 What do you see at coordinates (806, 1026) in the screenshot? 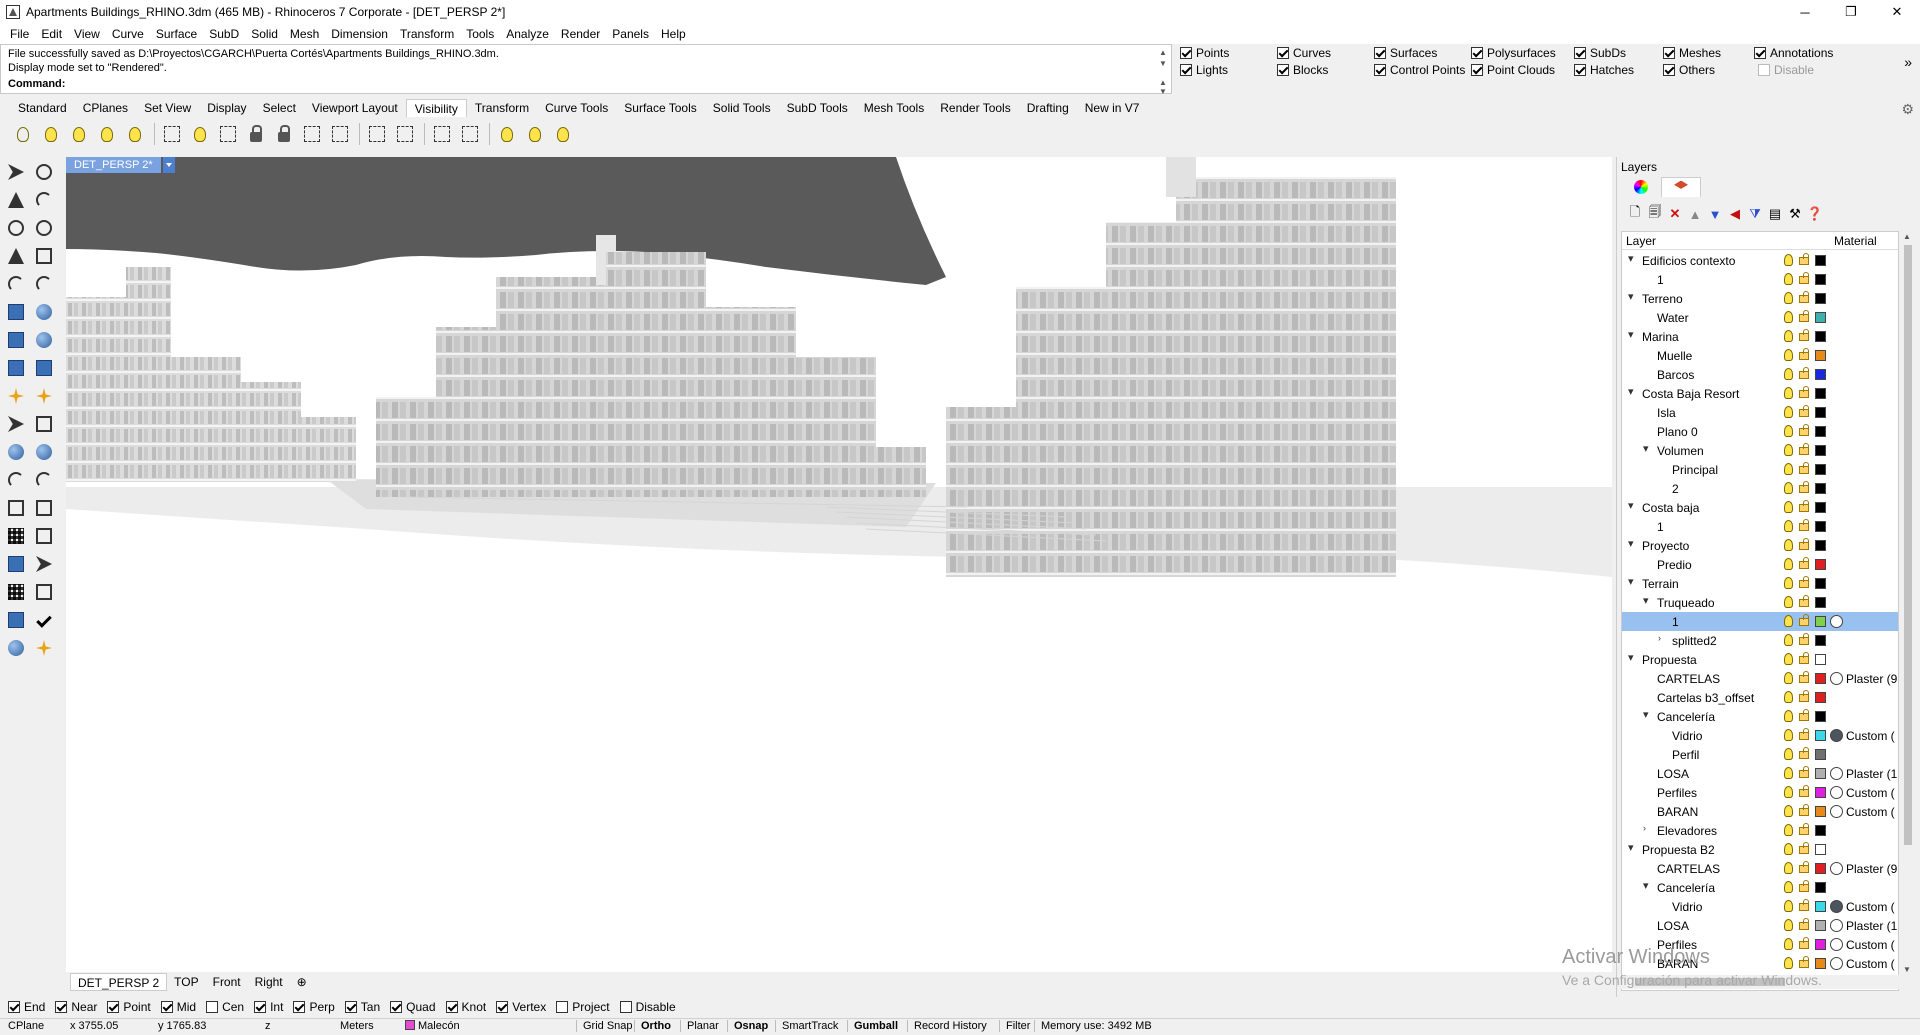
I see `smarttrack-toggle: SmartTrack` at bounding box center [806, 1026].